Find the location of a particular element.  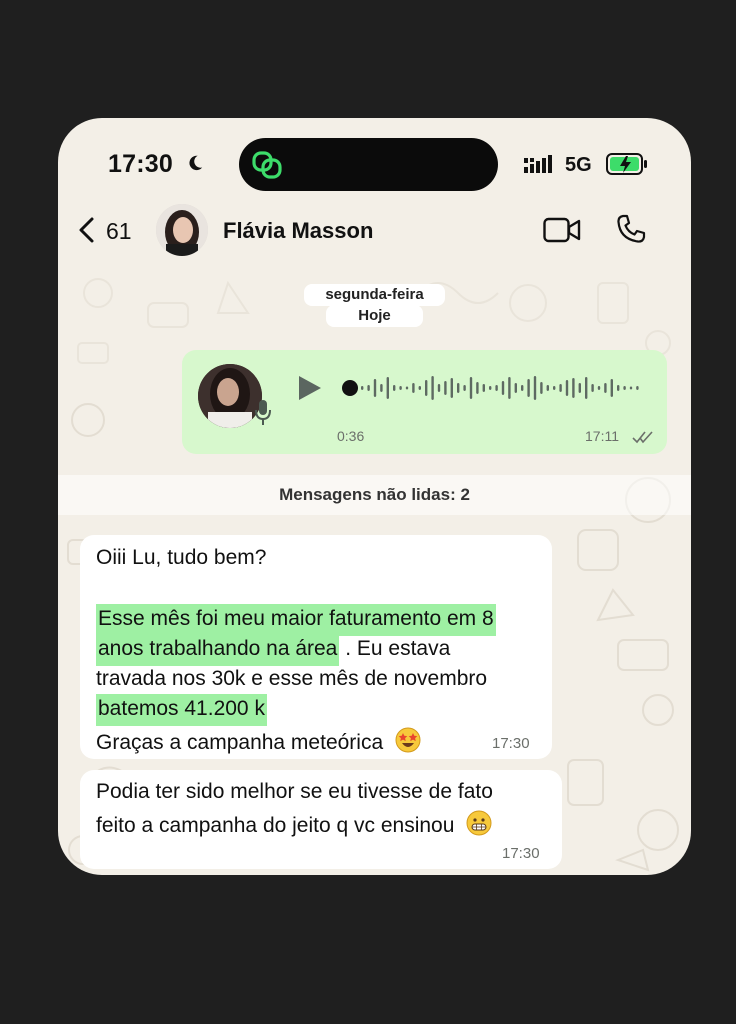

voice-message-bubble: 0:36 17:11 is located at coordinates (424, 402).